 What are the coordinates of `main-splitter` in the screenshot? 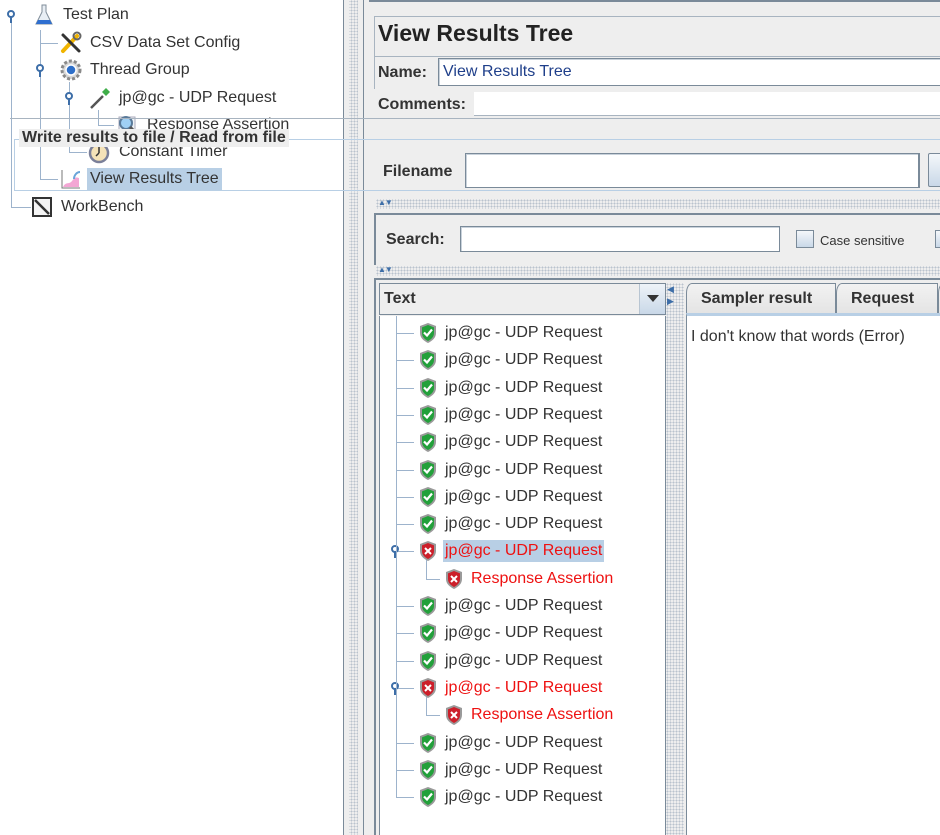 It's located at (354, 417).